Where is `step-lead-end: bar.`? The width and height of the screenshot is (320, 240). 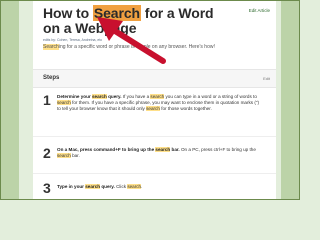 step-lead-end: bar. is located at coordinates (175, 149).